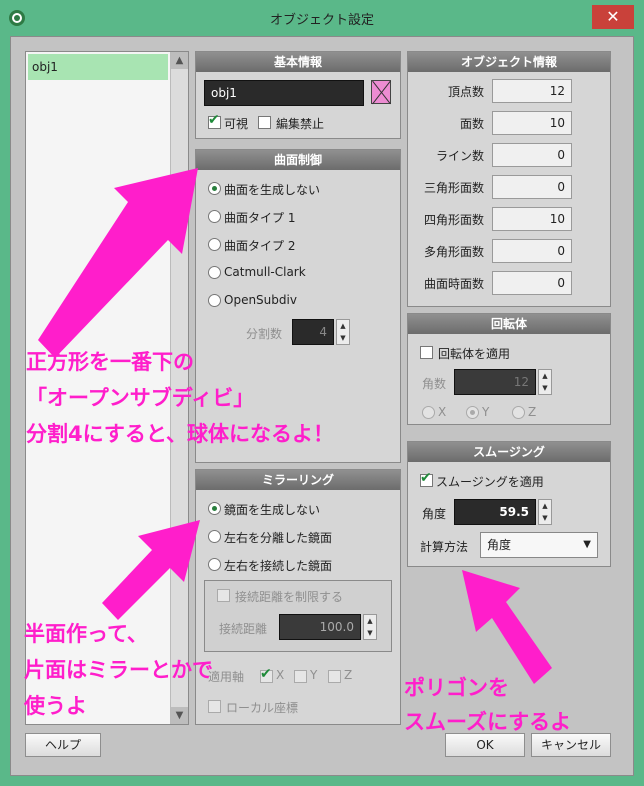 The height and width of the screenshot is (786, 644). I want to click on annotation-mirror-line-3: 使うよ, so click(55, 706).